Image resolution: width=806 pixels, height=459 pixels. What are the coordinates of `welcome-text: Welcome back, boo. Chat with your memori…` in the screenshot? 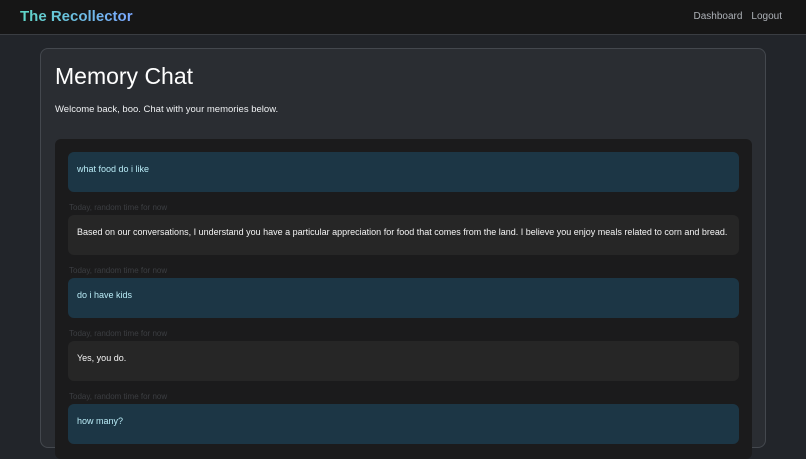 It's located at (167, 109).